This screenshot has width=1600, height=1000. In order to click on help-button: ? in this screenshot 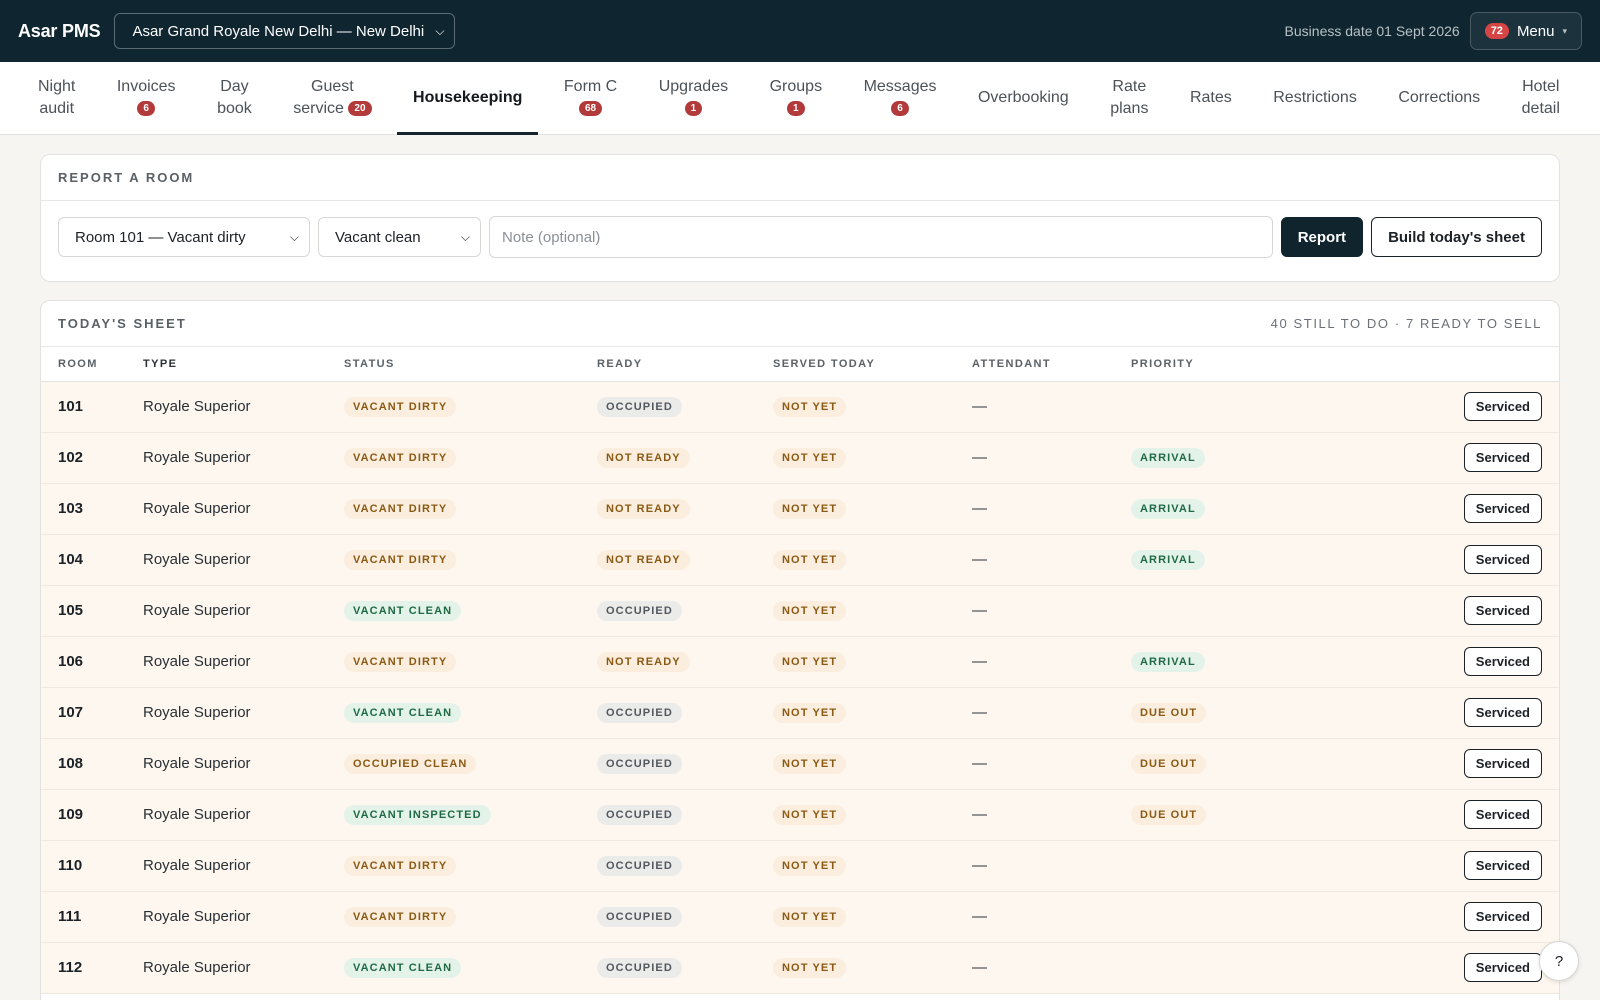, I will do `click(1559, 961)`.